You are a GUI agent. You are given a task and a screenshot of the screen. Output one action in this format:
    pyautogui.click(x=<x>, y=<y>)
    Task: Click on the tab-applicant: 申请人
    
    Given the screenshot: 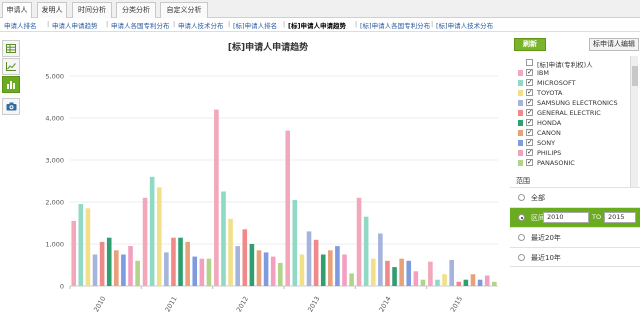 What is the action you would take?
    pyautogui.click(x=17, y=10)
    